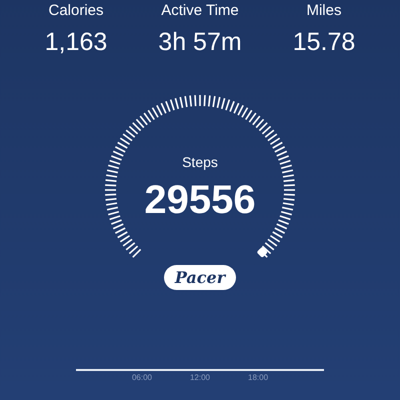 The height and width of the screenshot is (400, 400). What do you see at coordinates (200, 378) in the screenshot?
I see `time-axis-label: 12:00` at bounding box center [200, 378].